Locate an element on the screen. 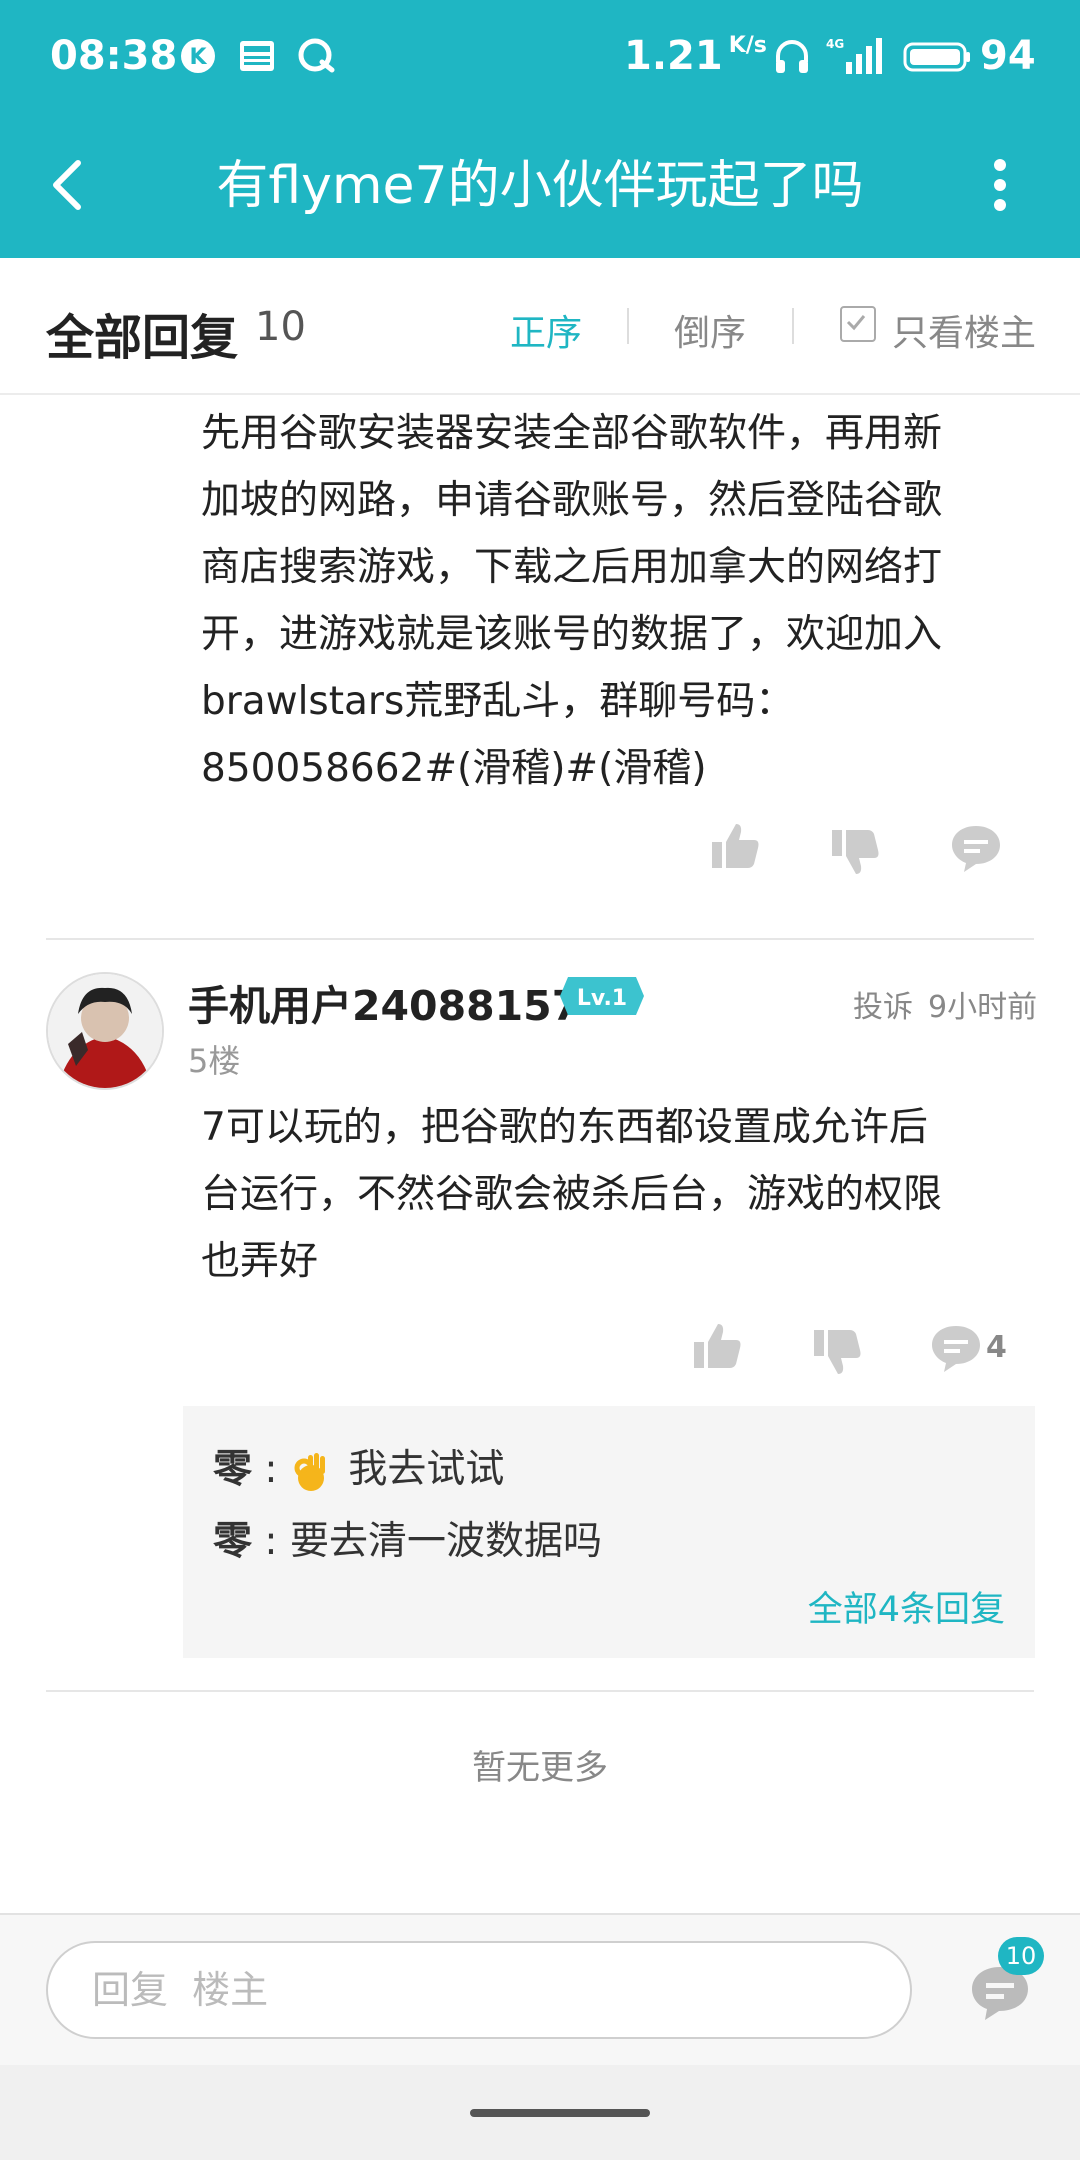 Image resolution: width=1080 pixels, height=2160 pixels. reply-item: 零 : 我去试试 is located at coordinates (358, 1466).